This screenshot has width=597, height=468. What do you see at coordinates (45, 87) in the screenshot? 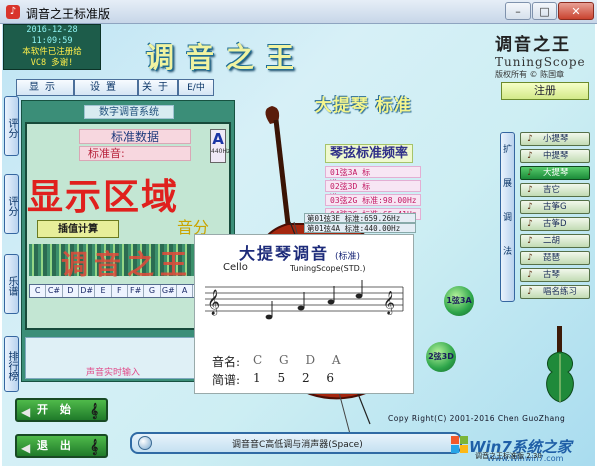
I see `tab-display: 显示` at bounding box center [45, 87].